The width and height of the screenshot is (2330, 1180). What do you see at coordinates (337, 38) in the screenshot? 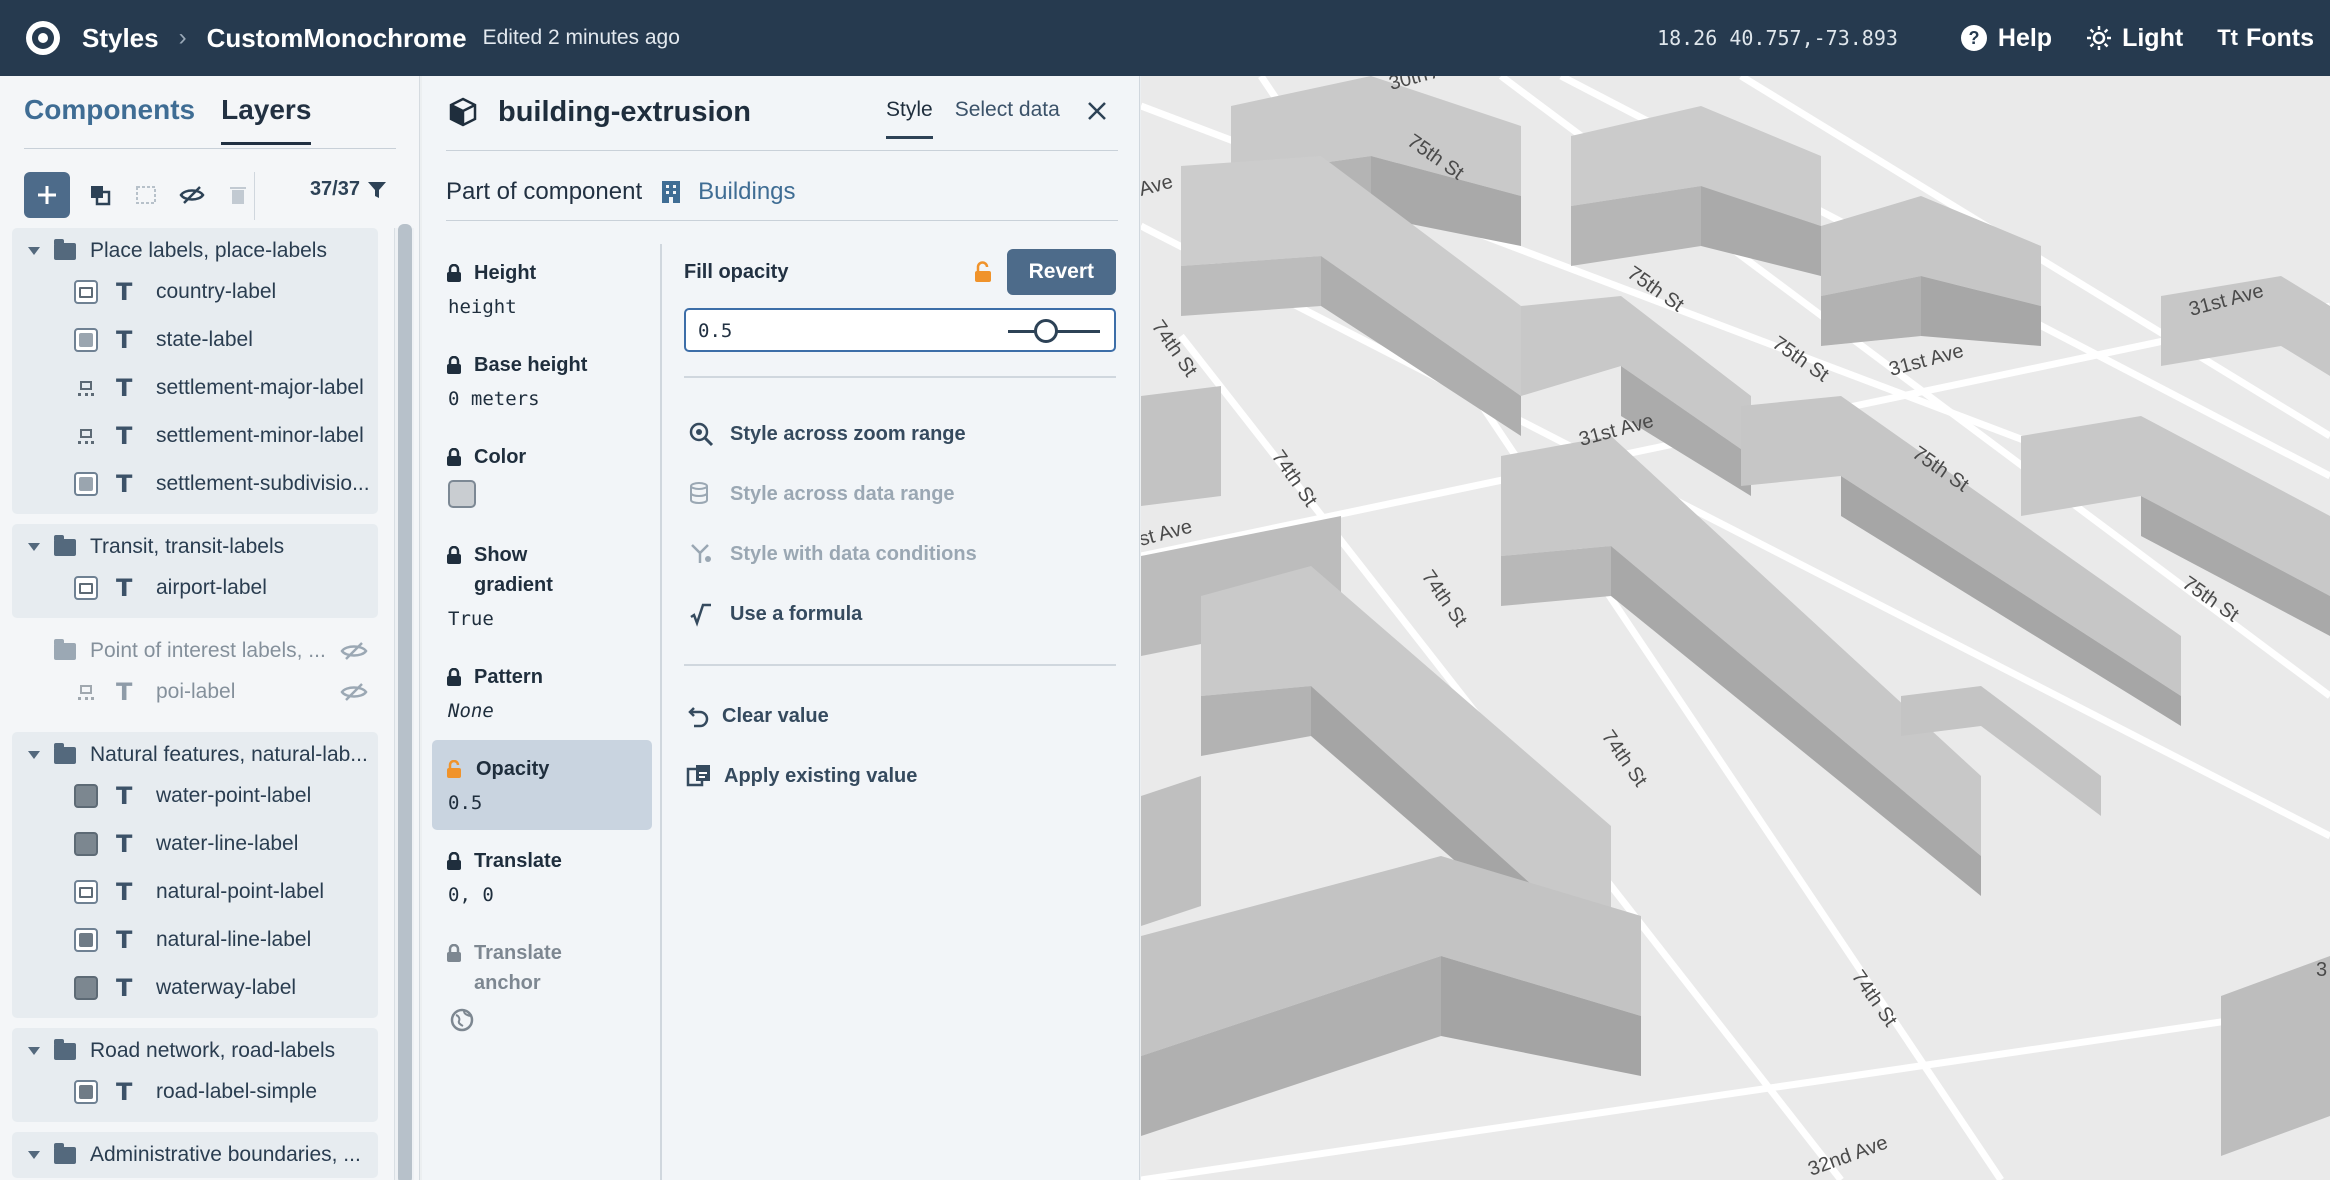
I see `style-name: CustomMonochrome` at bounding box center [337, 38].